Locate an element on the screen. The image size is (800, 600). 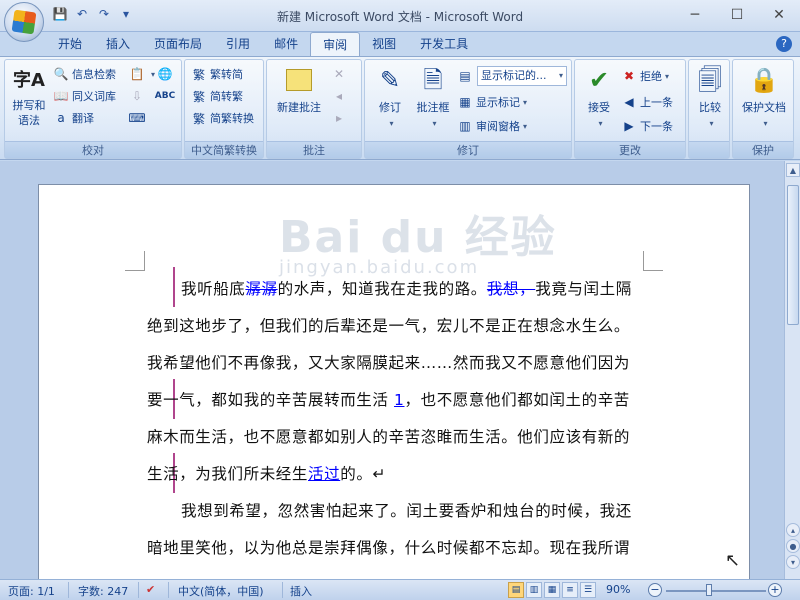
browse-object-button: ● is located at coordinates (793, 546).